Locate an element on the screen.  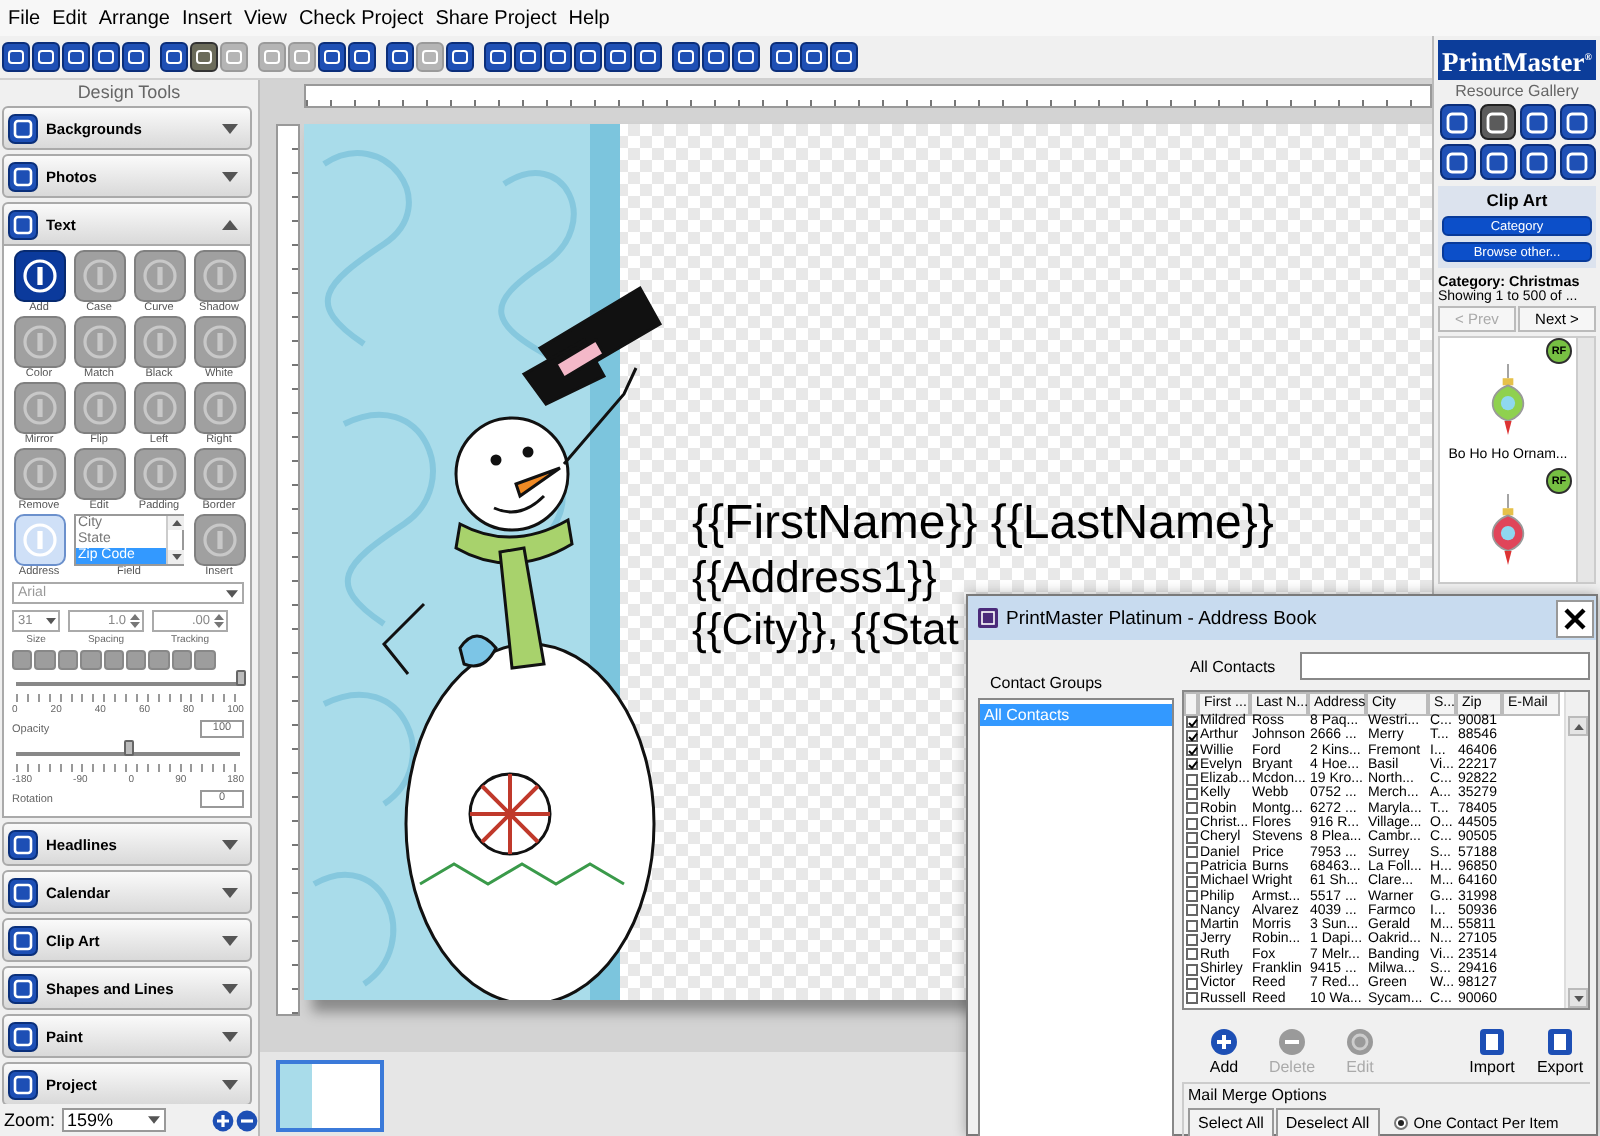
action-button: Export is located at coordinates (1560, 1046).